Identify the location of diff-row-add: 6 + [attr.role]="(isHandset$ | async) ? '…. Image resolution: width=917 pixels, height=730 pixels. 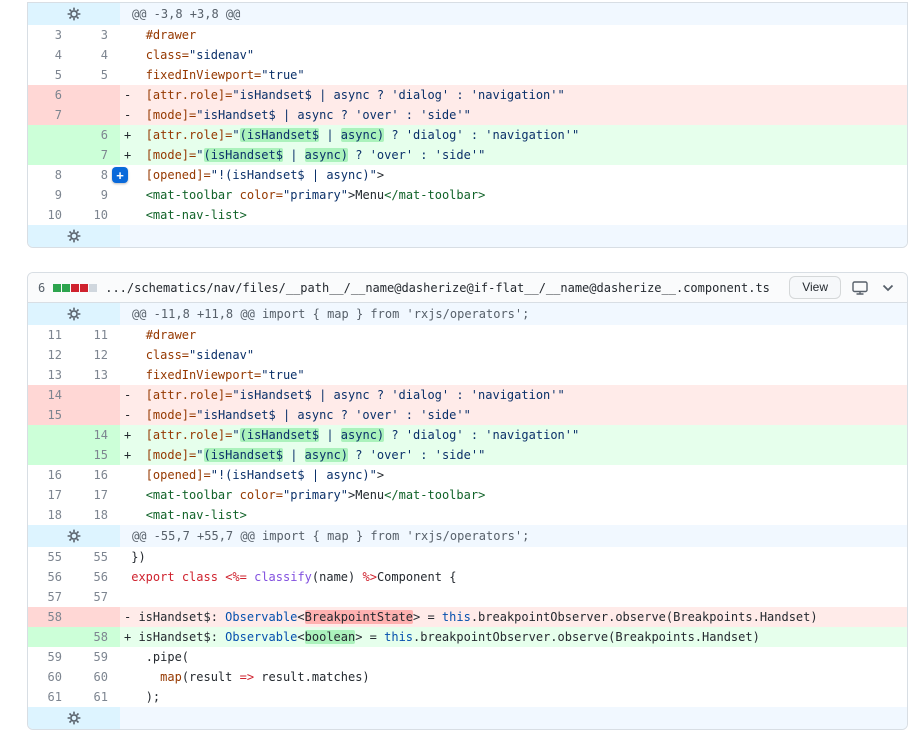
(467, 135).